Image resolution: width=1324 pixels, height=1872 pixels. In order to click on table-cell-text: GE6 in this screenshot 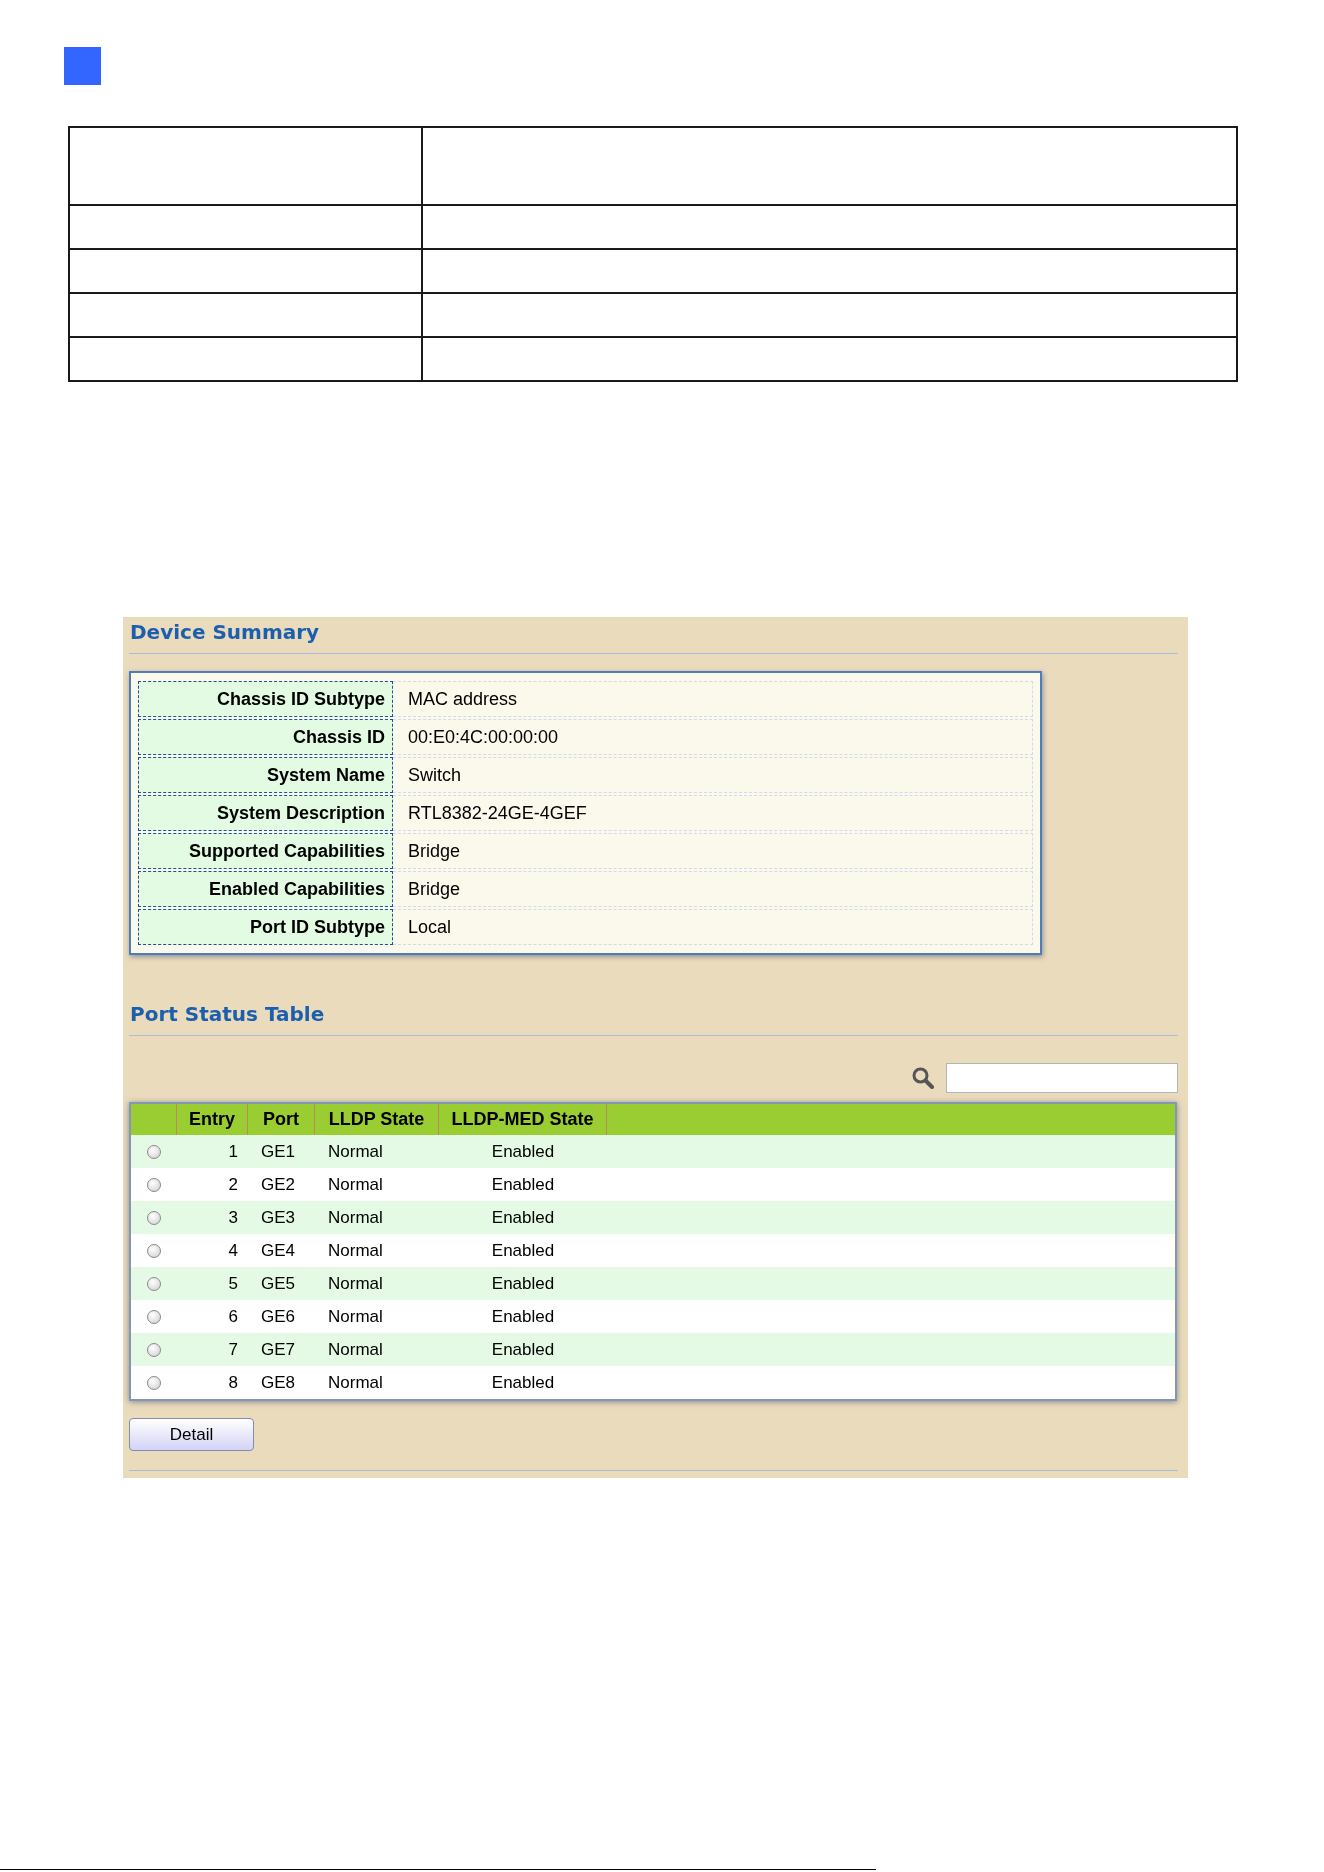, I will do `click(278, 1317)`.